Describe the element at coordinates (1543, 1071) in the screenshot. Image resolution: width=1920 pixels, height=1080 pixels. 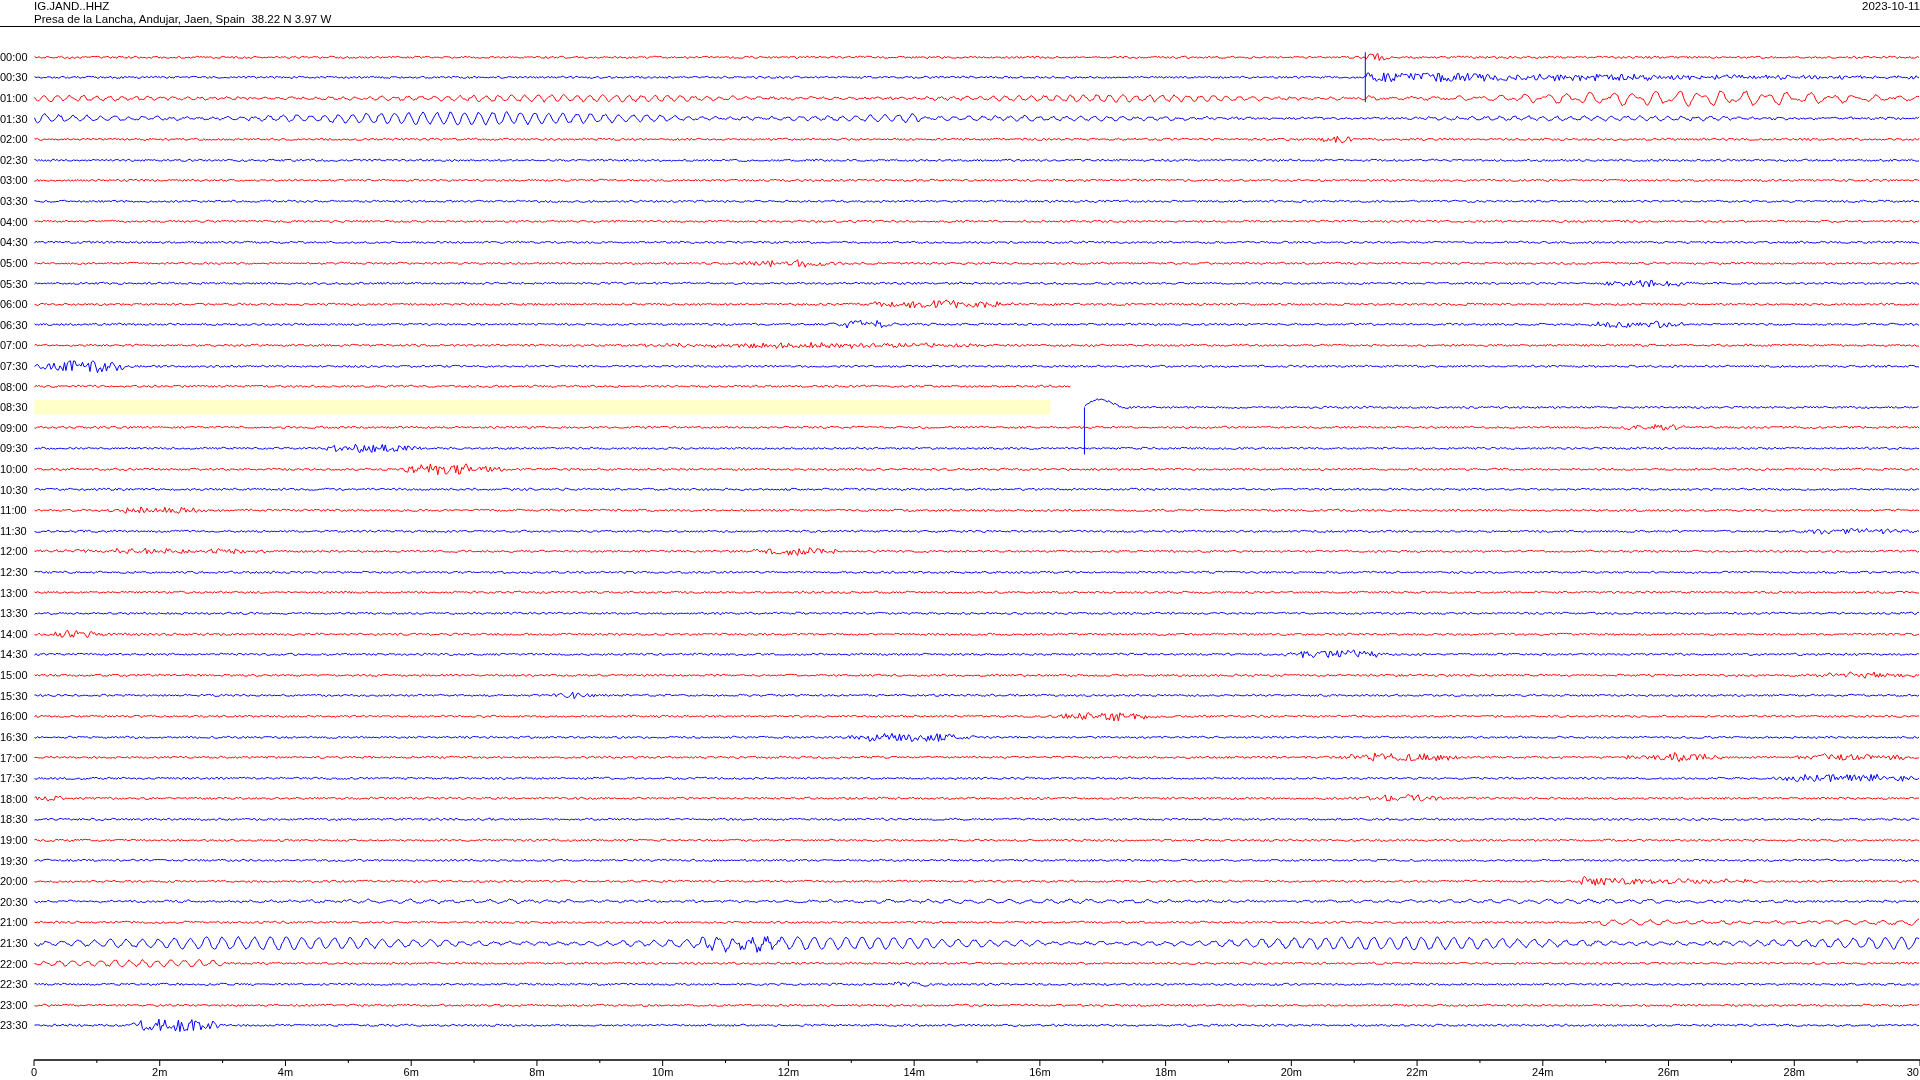
I see `axis-label: 24m` at that location.